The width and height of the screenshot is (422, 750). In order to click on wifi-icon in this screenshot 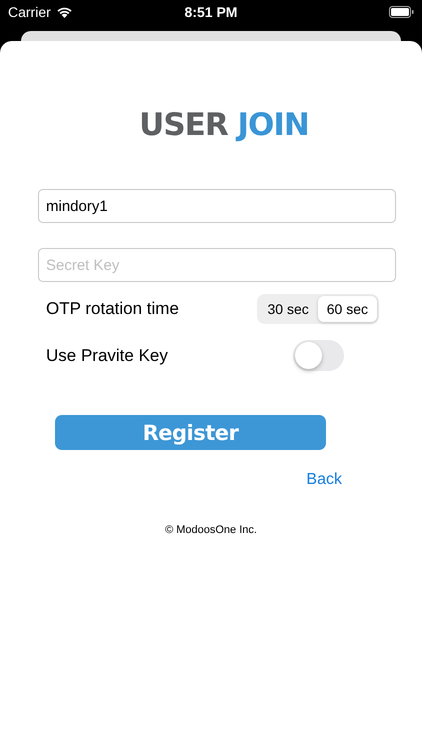, I will do `click(64, 12)`.